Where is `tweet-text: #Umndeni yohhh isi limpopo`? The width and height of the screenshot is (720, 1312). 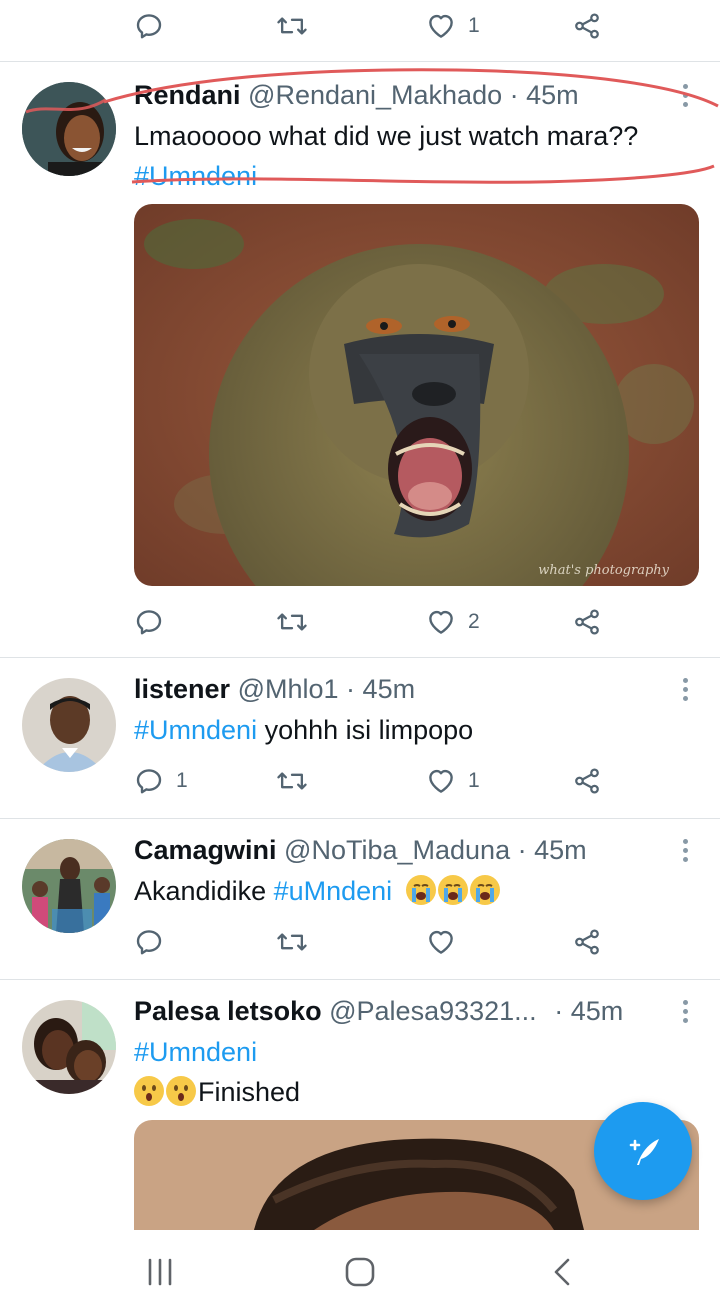
tweet-text: #Umndeni yohhh isi limpopo is located at coordinates (303, 730).